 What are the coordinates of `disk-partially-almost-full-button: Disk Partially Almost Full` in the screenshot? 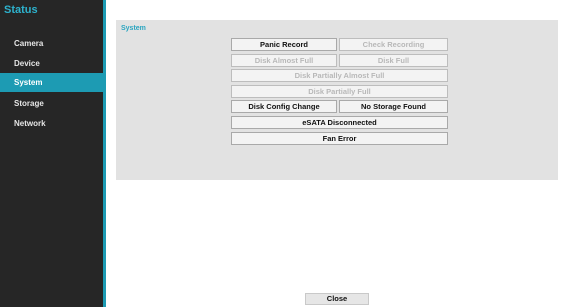 It's located at (339, 75).